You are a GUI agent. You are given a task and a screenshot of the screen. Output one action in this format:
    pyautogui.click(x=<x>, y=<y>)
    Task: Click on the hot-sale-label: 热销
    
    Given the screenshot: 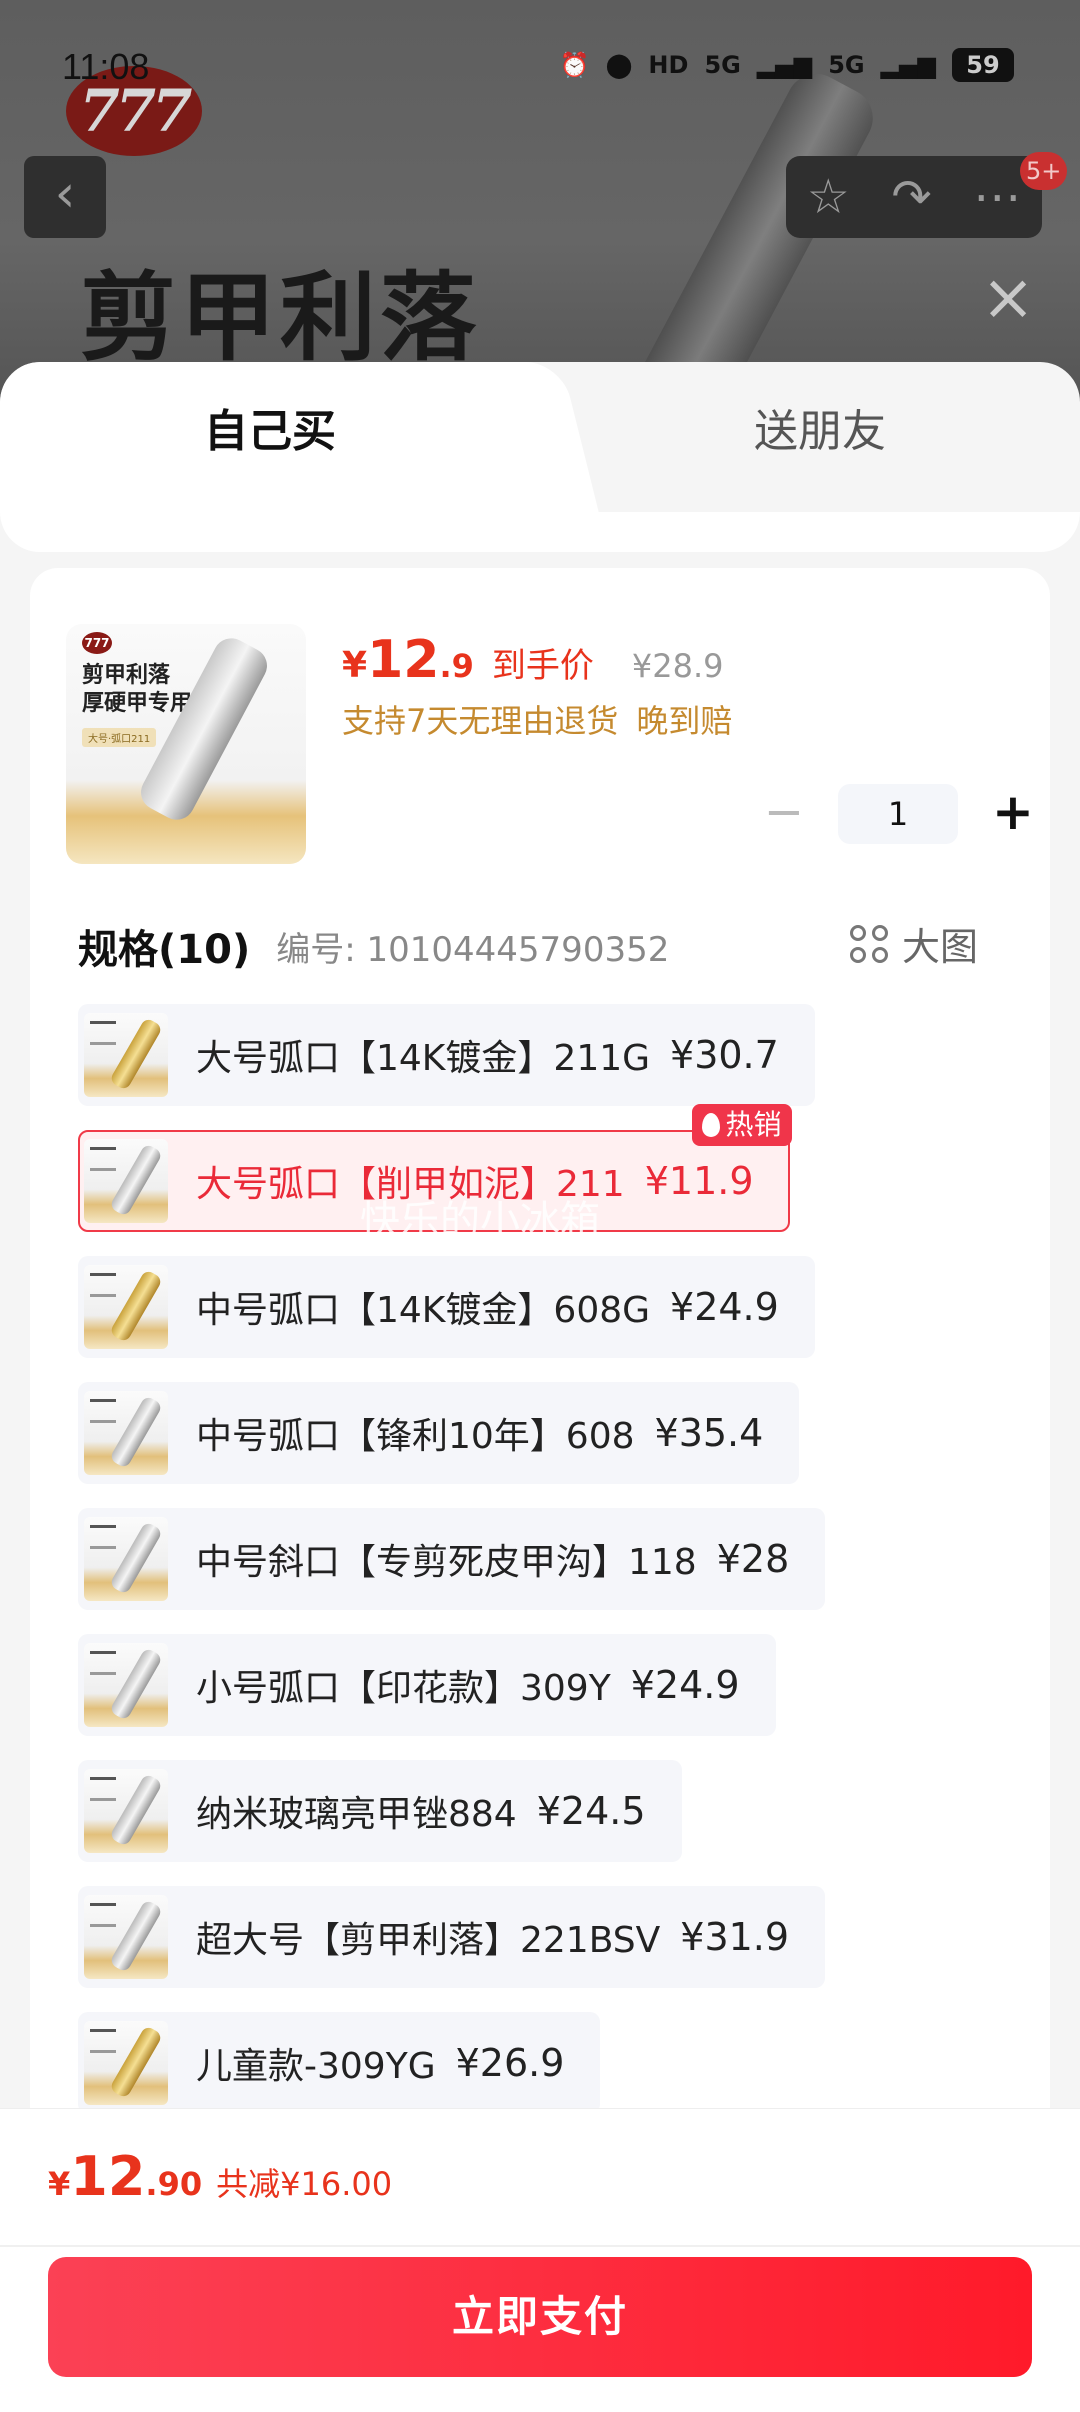 What is the action you would take?
    pyautogui.click(x=753, y=1124)
    